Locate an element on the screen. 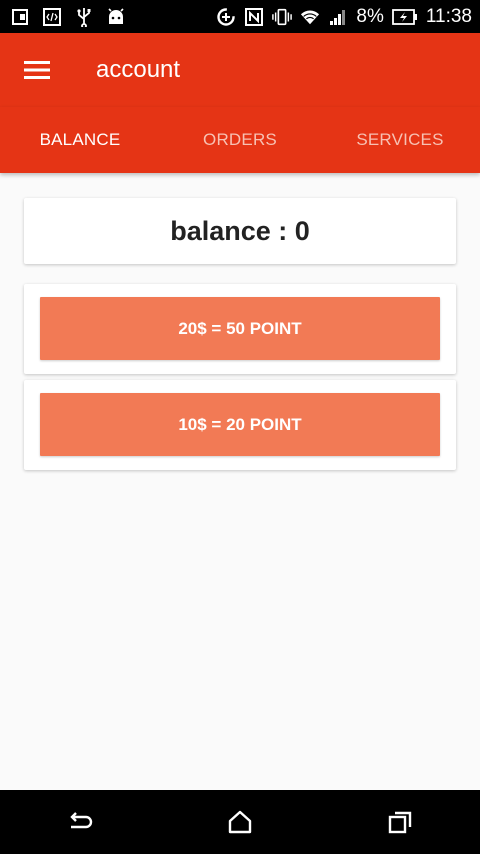  tab-orders: ORDERS is located at coordinates (240, 140).